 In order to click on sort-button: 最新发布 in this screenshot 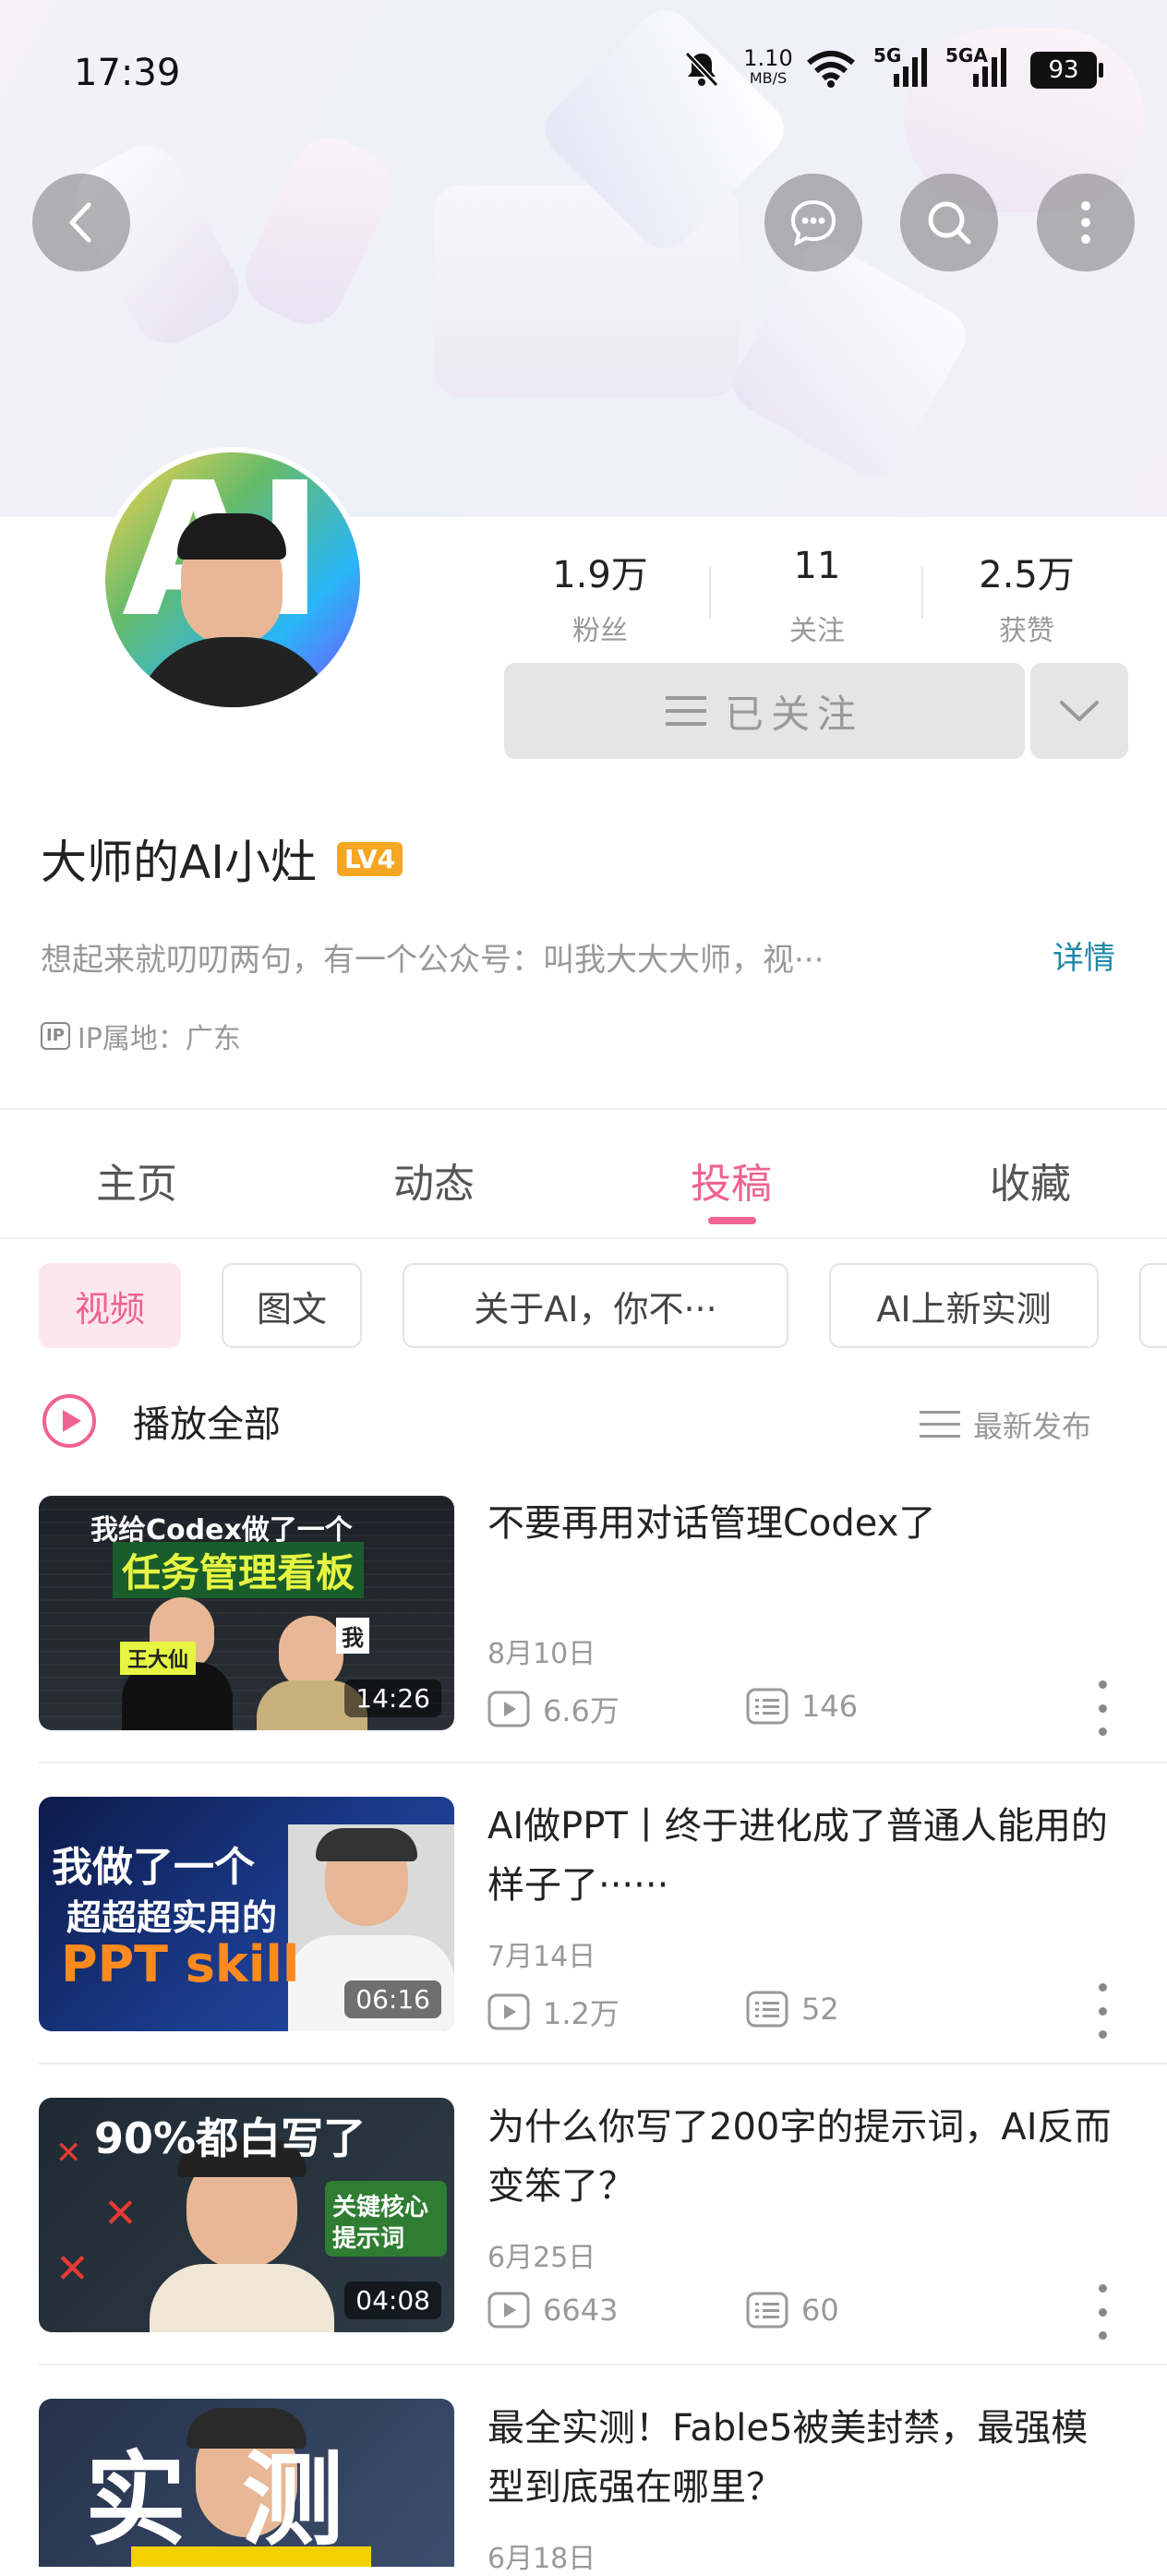, I will do `click(1005, 1424)`.